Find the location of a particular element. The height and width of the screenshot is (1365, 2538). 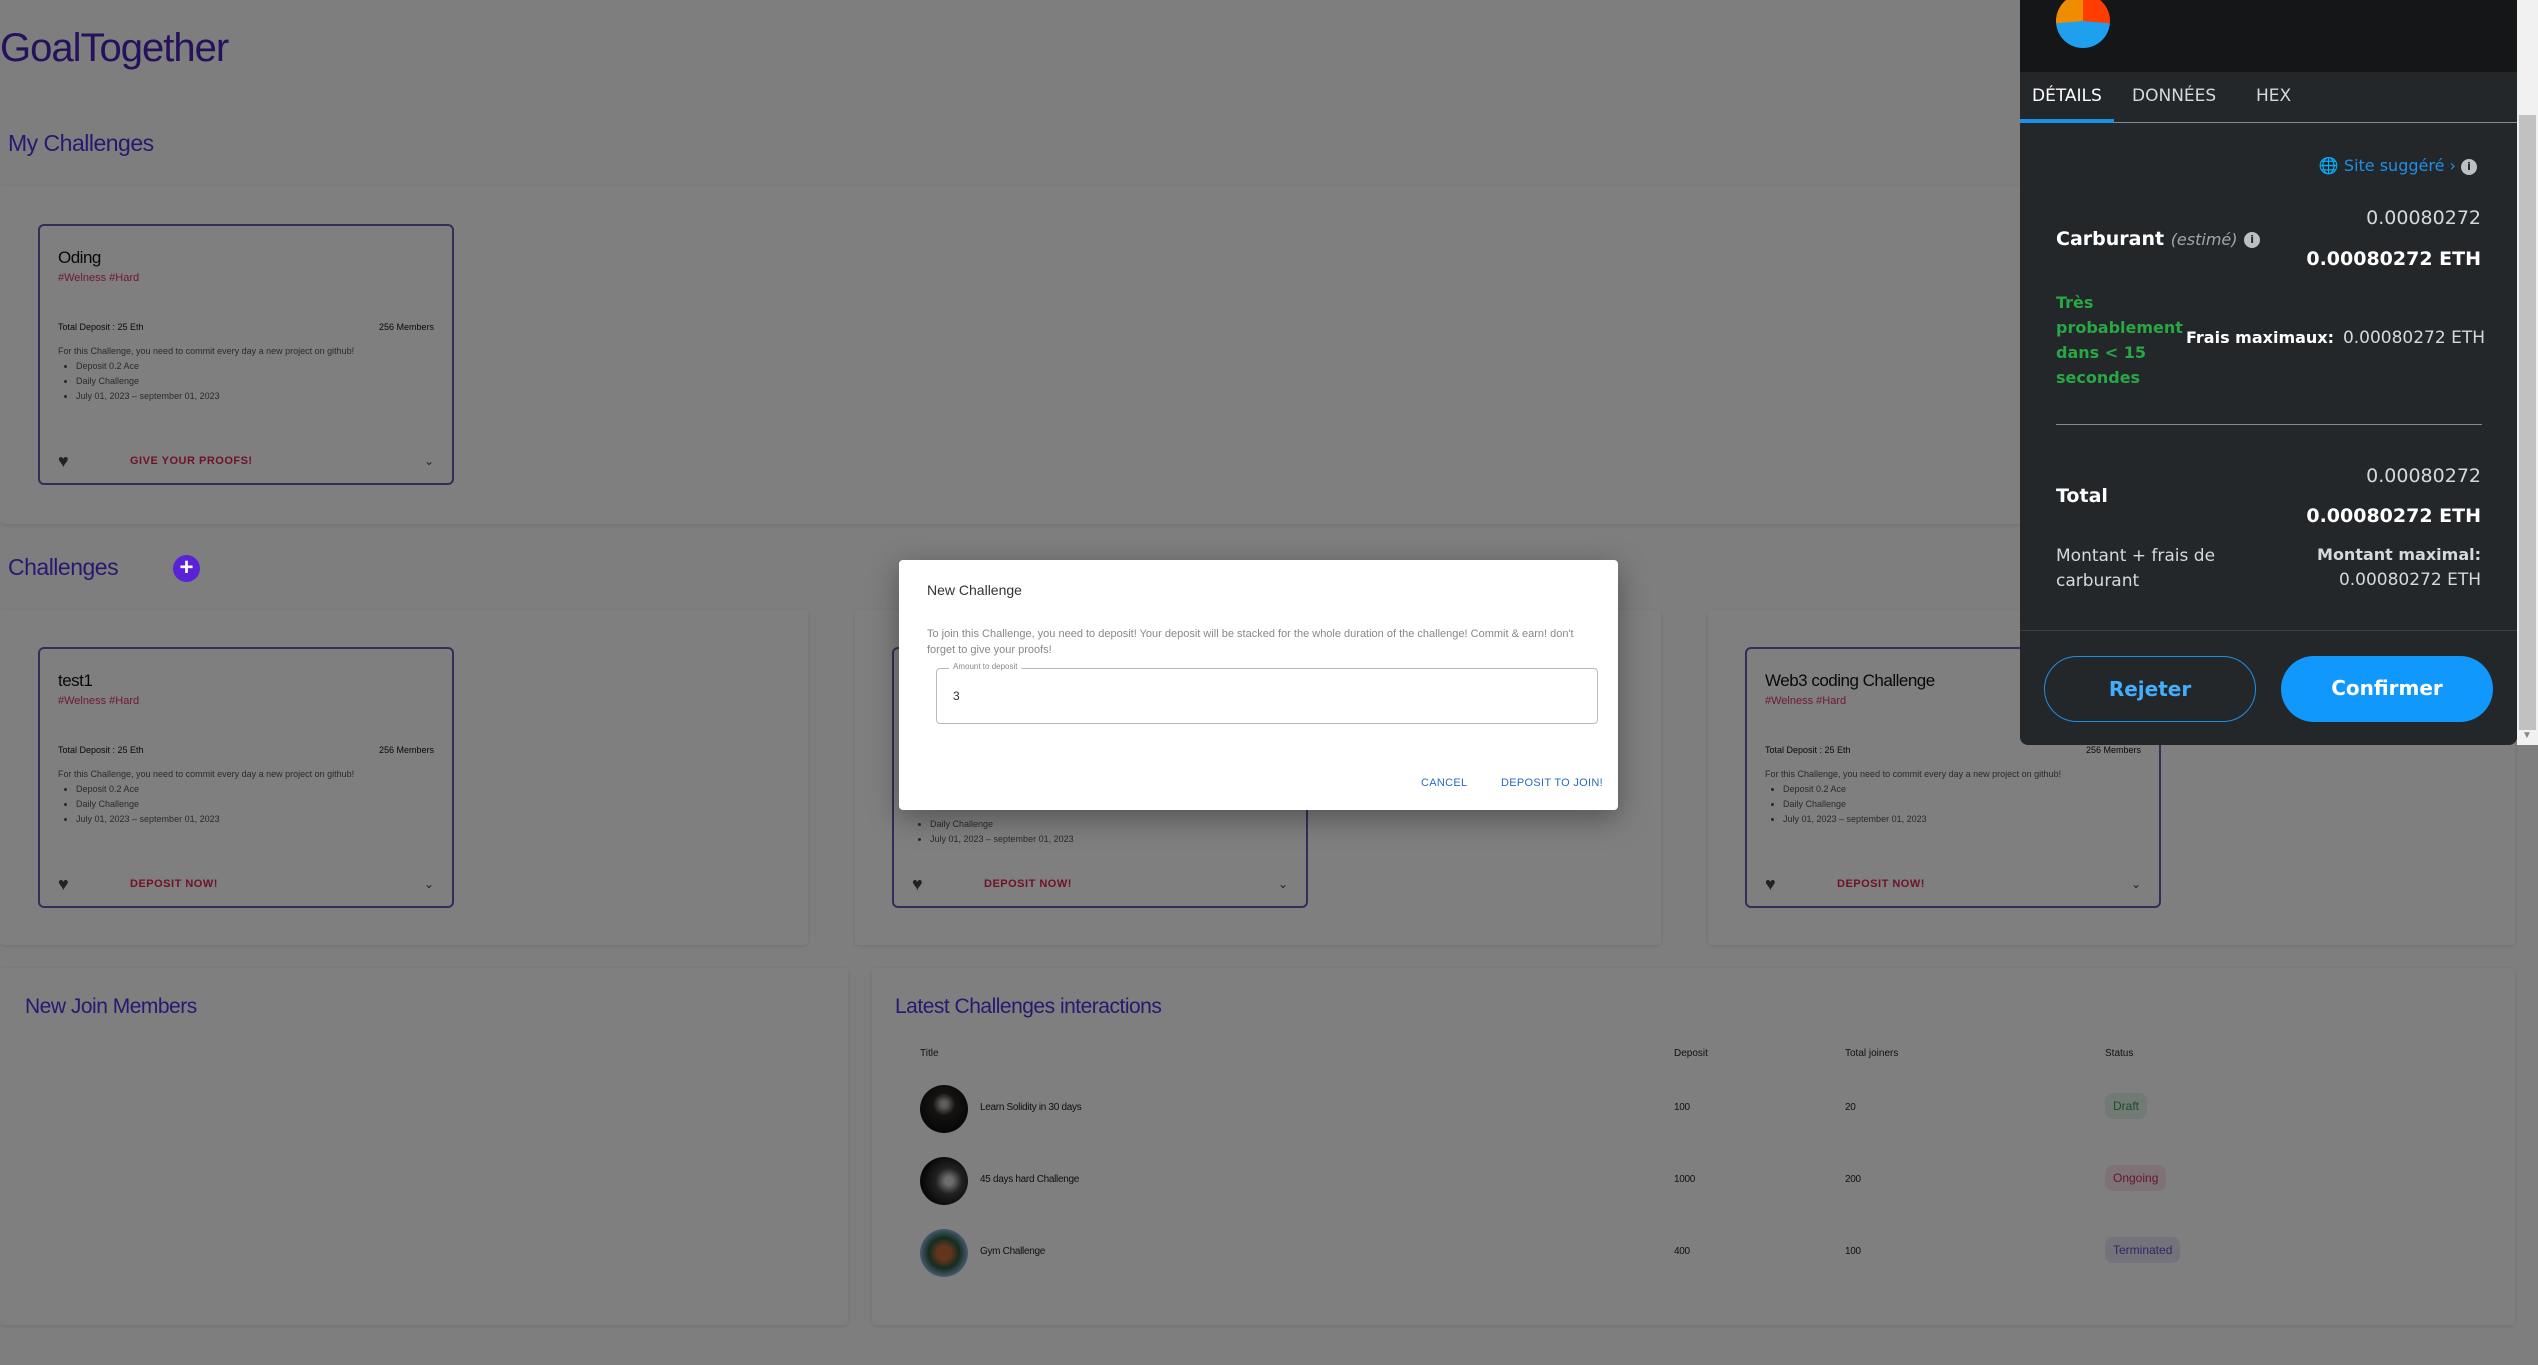

gas-label: Carburant (estimé) i is located at coordinates (2158, 239).